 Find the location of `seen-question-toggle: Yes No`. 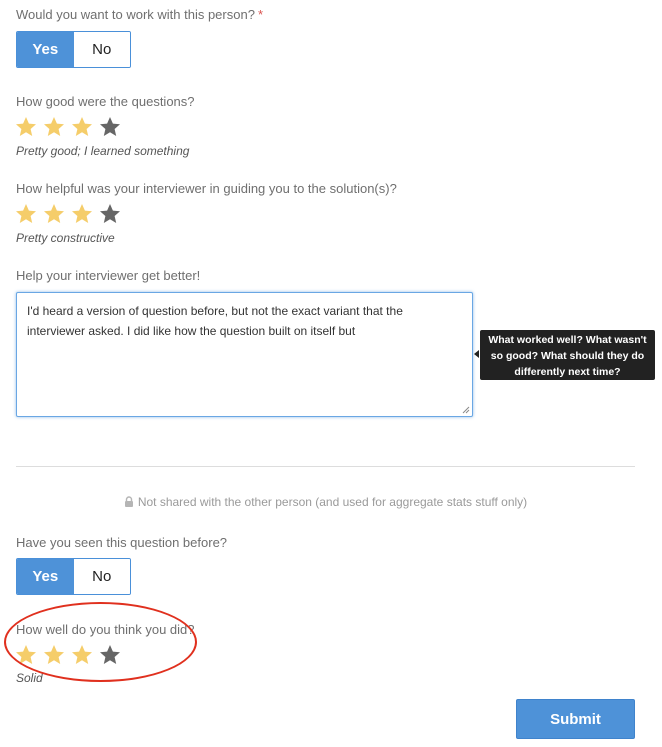

seen-question-toggle: Yes No is located at coordinates (73, 576).